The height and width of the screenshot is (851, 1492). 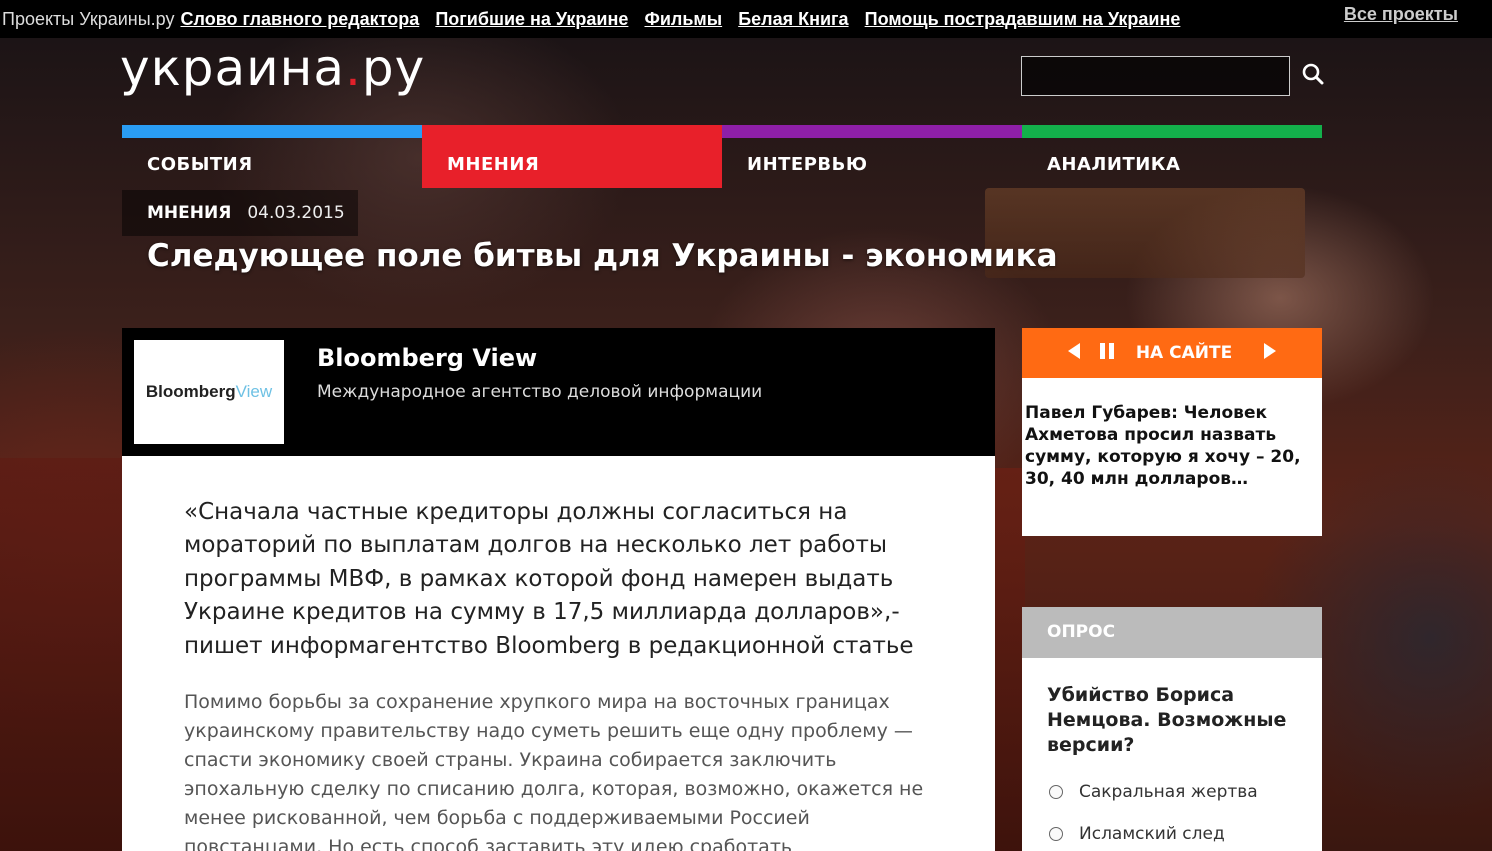 I want to click on poll-option: Сакральная жертва, so click(x=1179, y=792).